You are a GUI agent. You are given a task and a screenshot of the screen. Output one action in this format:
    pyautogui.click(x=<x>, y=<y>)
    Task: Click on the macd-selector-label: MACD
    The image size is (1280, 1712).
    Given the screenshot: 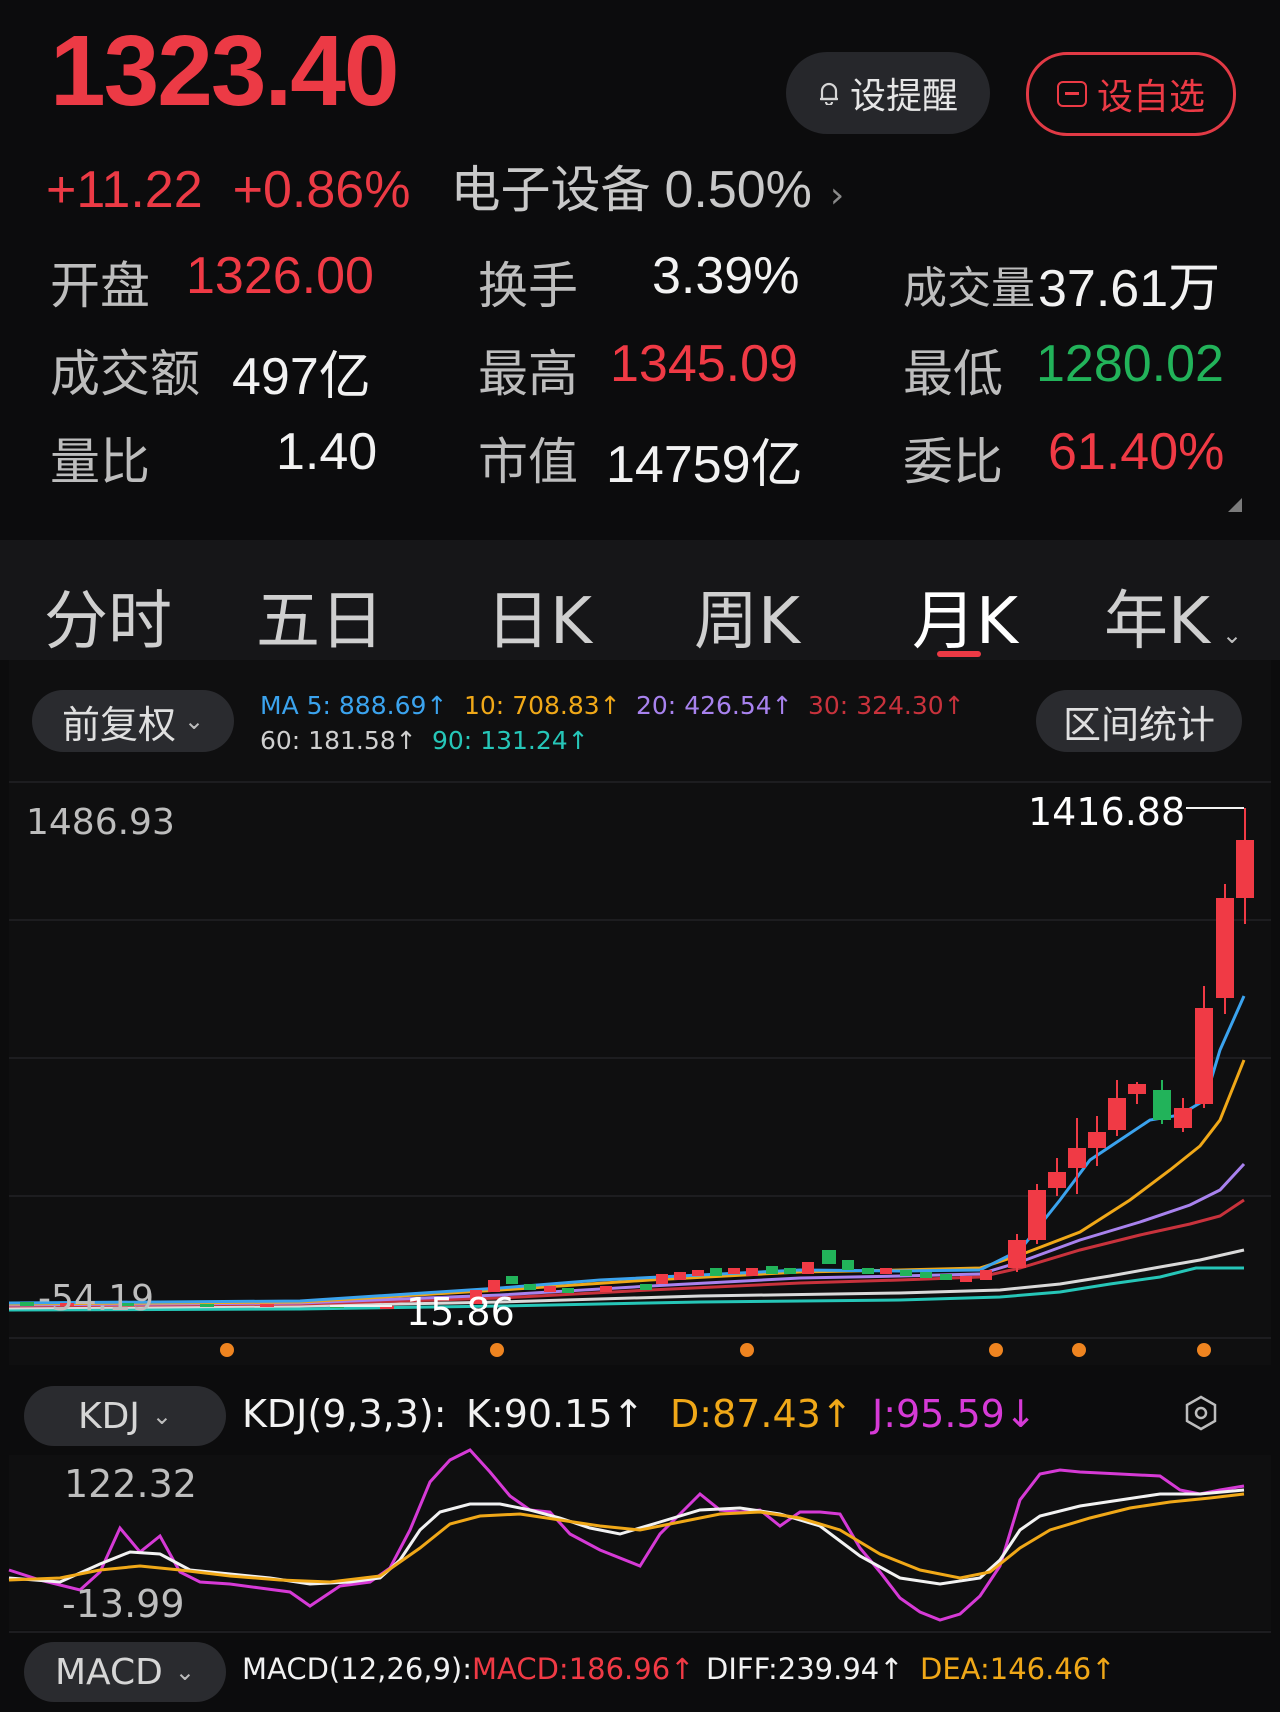 What is the action you would take?
    pyautogui.click(x=108, y=1672)
    